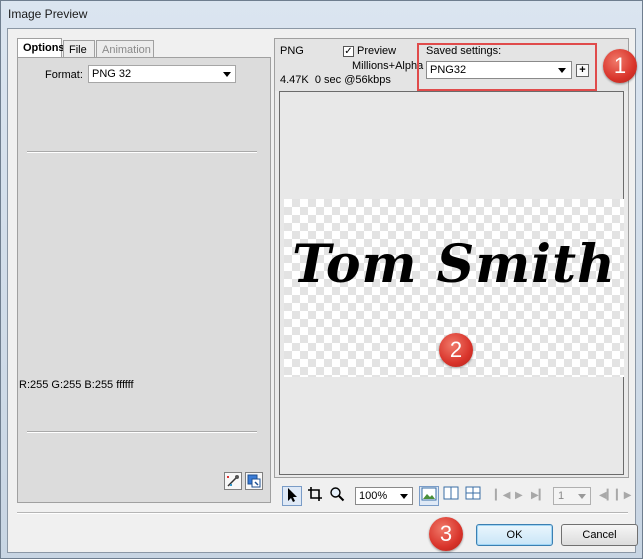 The width and height of the screenshot is (643, 559). I want to click on single-view-icon, so click(429, 494).